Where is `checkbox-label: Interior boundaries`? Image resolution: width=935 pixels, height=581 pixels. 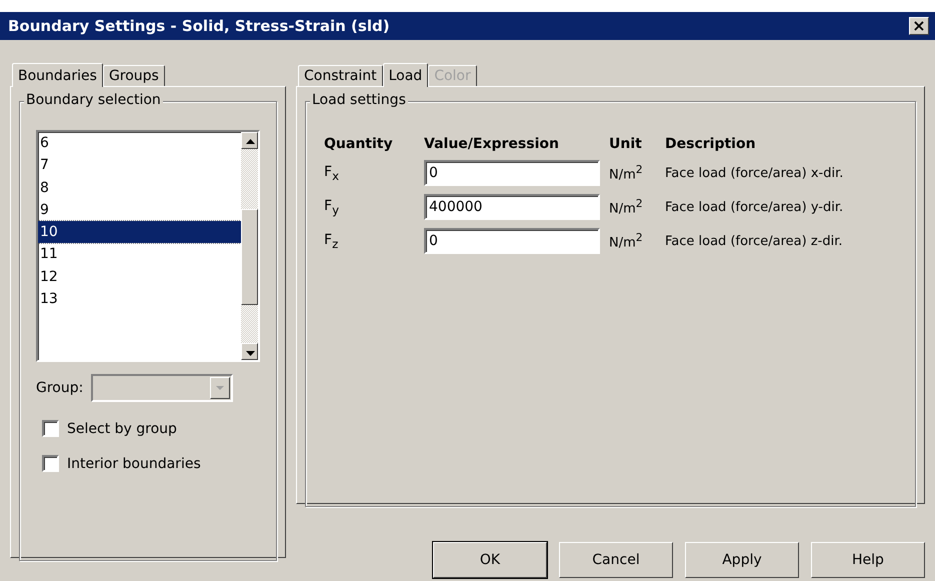 checkbox-label: Interior boundaries is located at coordinates (134, 464).